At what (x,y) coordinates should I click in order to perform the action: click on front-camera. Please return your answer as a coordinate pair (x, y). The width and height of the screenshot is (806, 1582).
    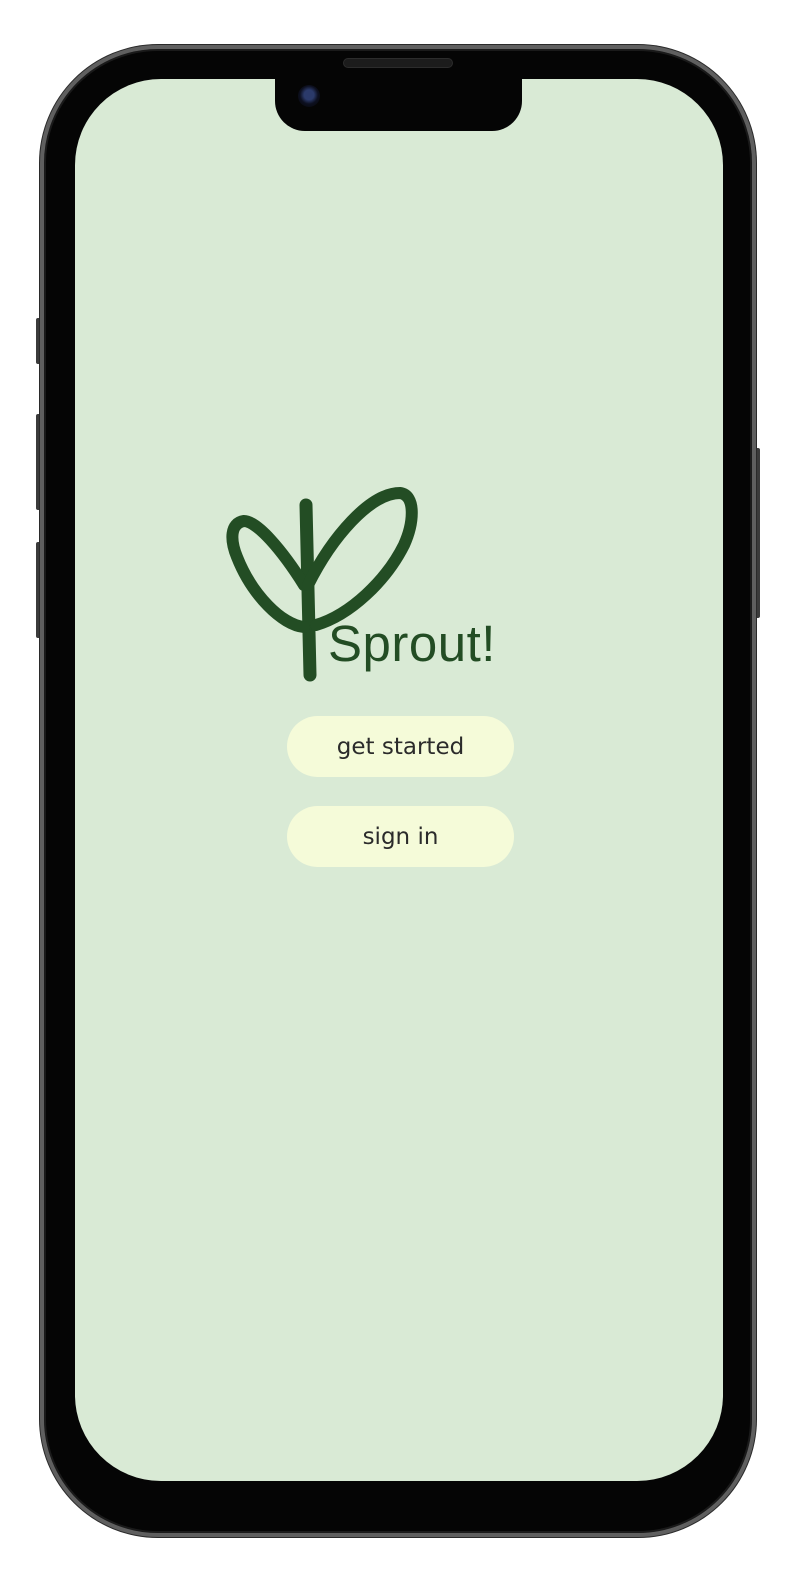
    Looking at the image, I should click on (309, 96).